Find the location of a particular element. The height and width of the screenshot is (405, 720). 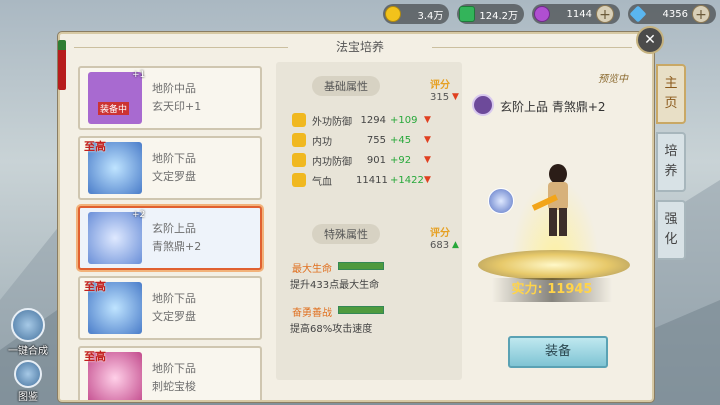

pedestal is located at coordinates (554, 265).